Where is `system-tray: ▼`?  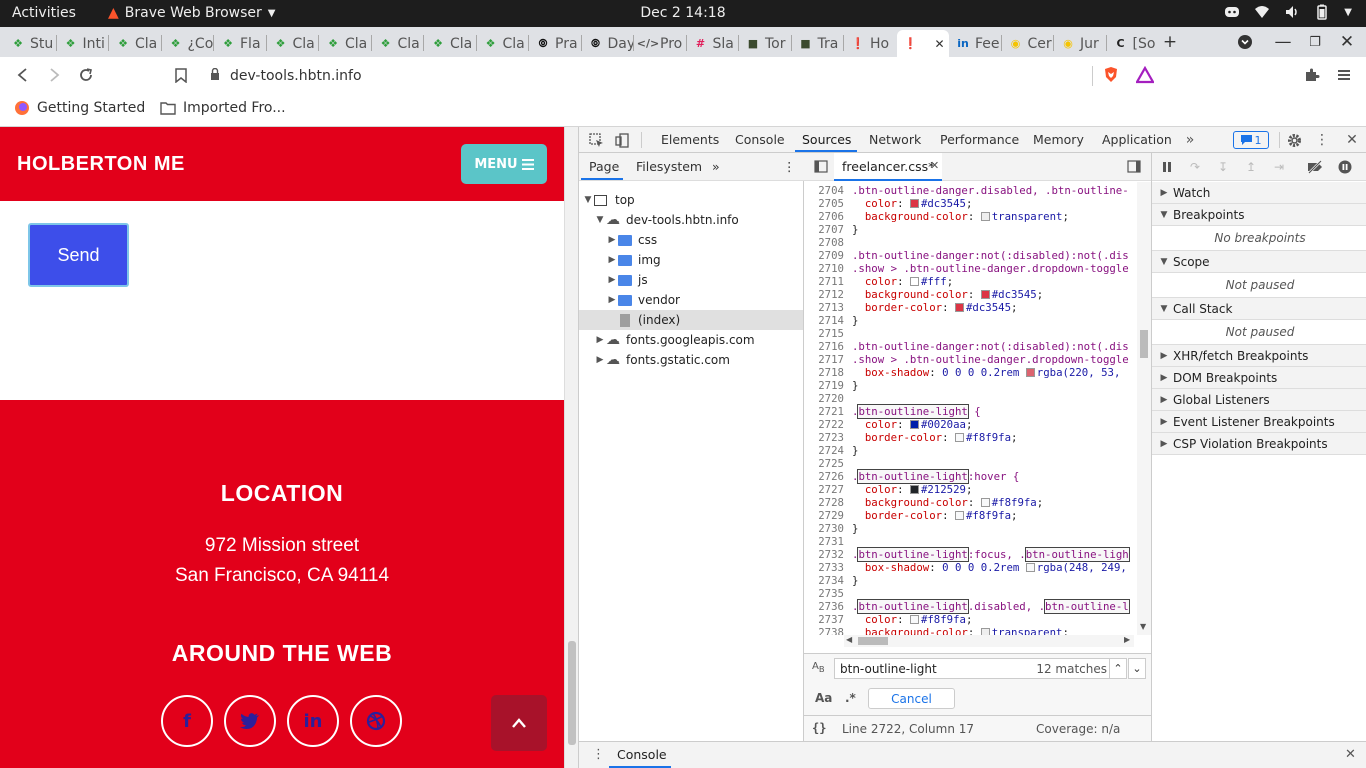
system-tray: ▼ is located at coordinates (1288, 12).